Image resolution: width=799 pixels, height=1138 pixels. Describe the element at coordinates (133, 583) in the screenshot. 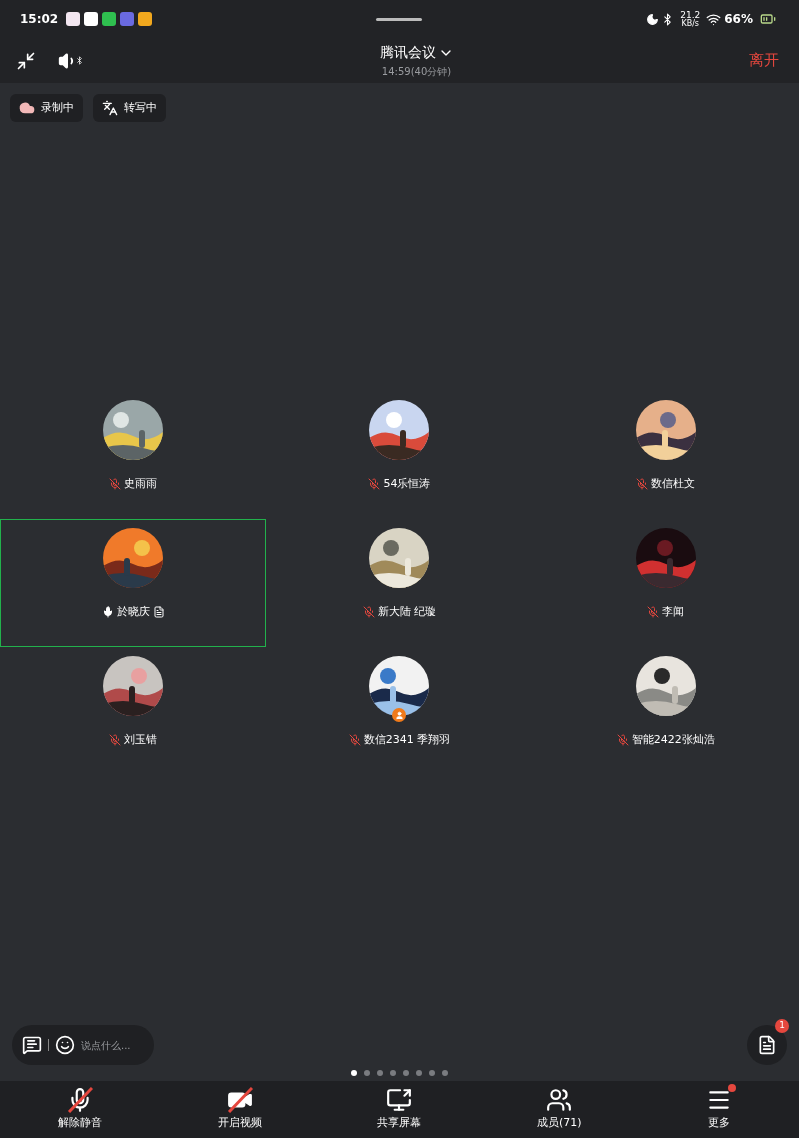

I see `participant-tile: 於晓庆` at that location.